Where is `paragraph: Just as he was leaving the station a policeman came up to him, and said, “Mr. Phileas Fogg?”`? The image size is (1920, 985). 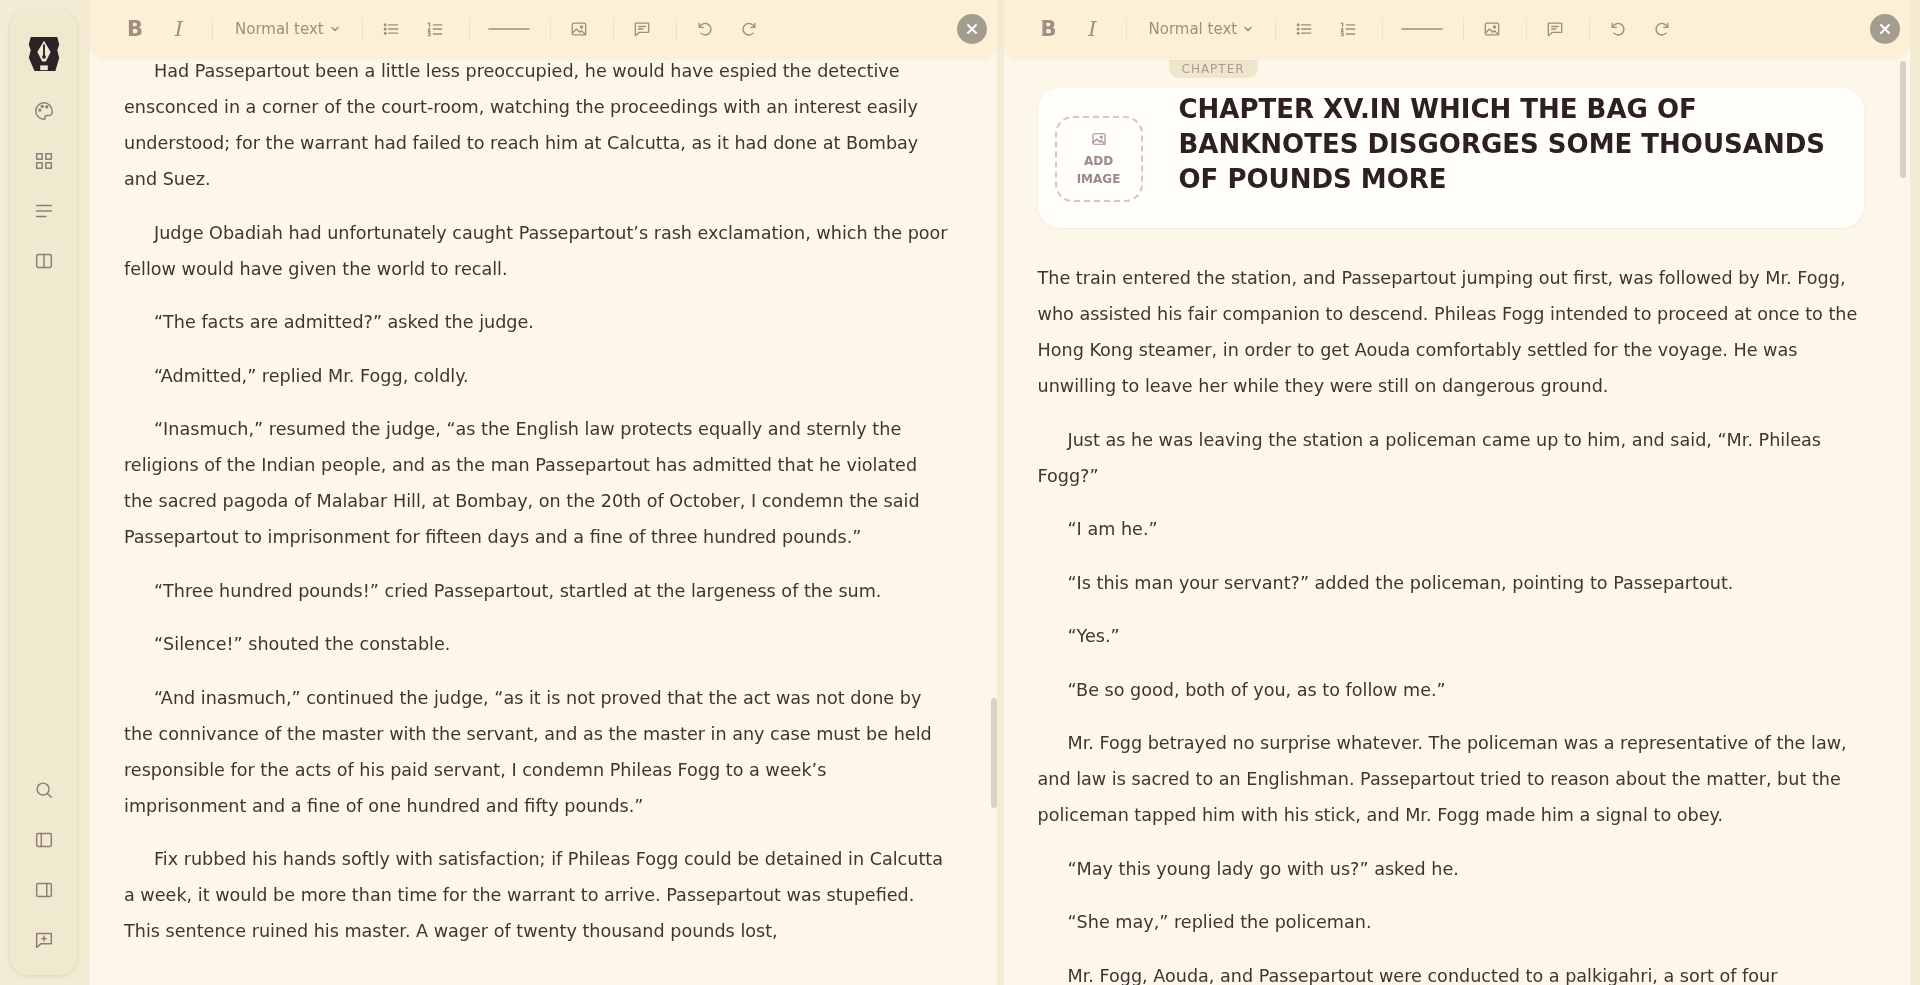 paragraph: Just as he was leaving the station a policeman came up to him, and said, “Mr. Phileas Fogg?” is located at coordinates (1429, 458).